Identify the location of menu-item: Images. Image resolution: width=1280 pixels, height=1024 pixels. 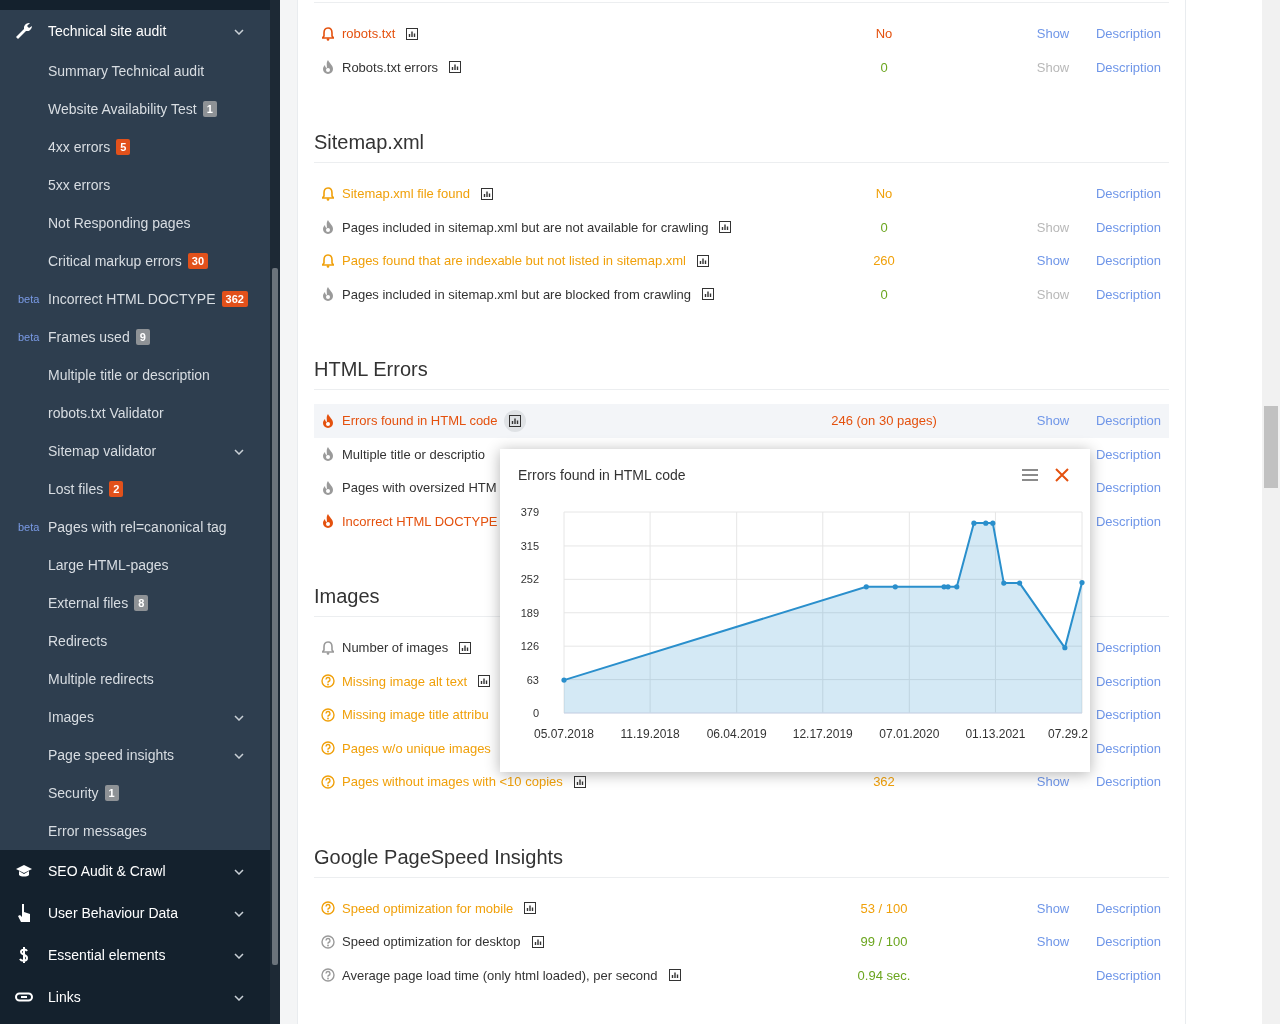
(135, 717).